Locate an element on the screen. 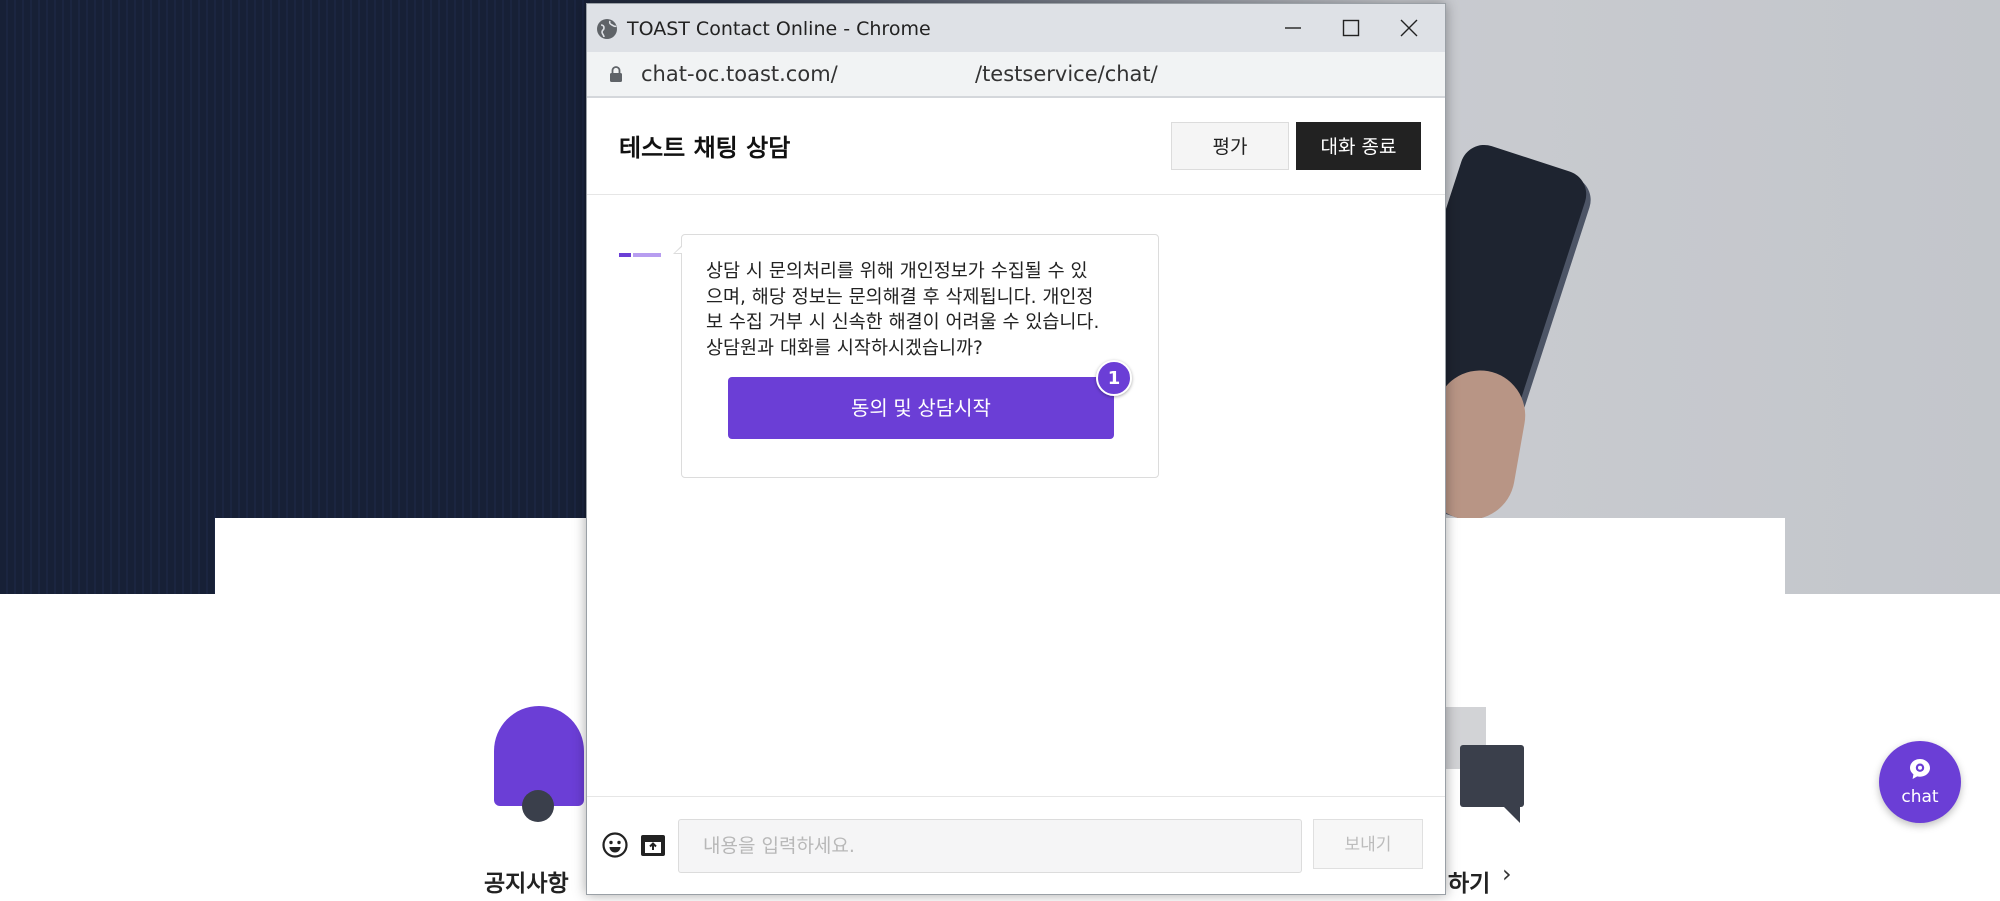  chat-fab-button: chat is located at coordinates (1920, 782).